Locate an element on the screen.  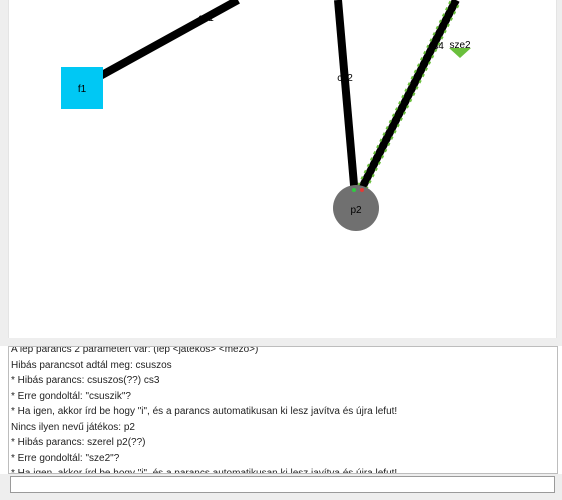
node-p2-label: p2 is located at coordinates (356, 210).